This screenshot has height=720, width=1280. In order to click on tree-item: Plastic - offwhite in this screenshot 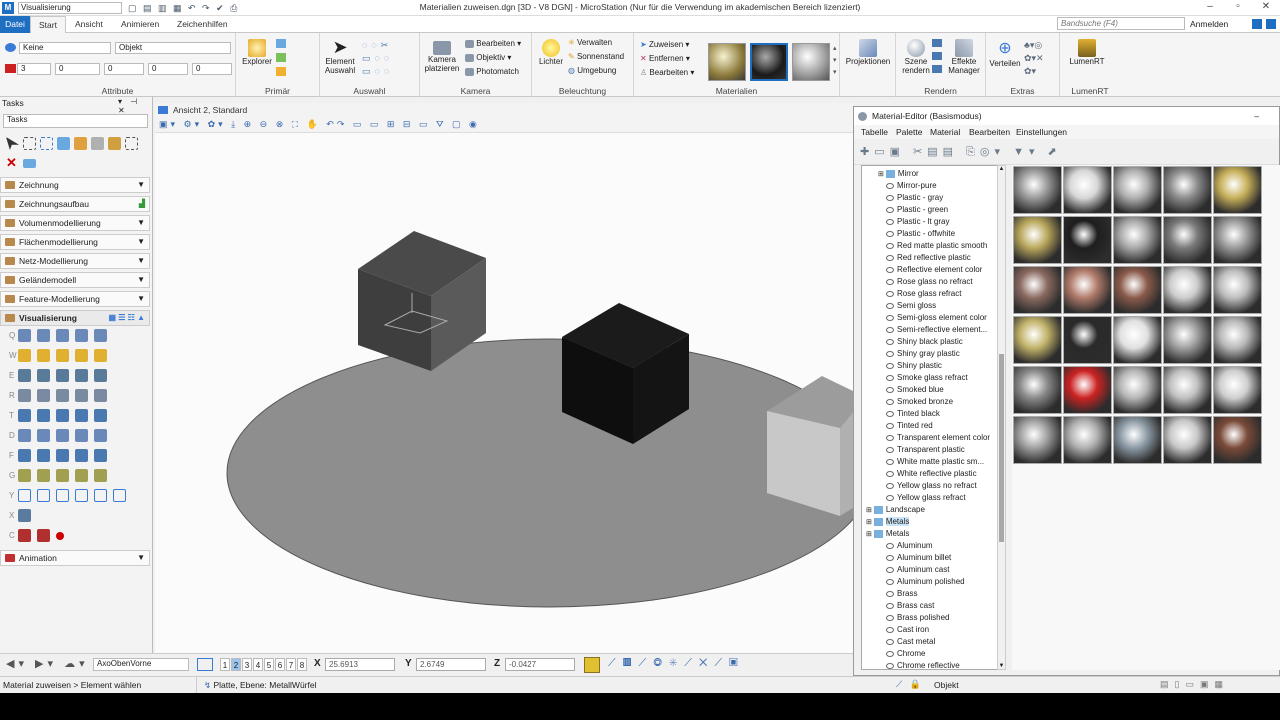, I will do `click(920, 234)`.